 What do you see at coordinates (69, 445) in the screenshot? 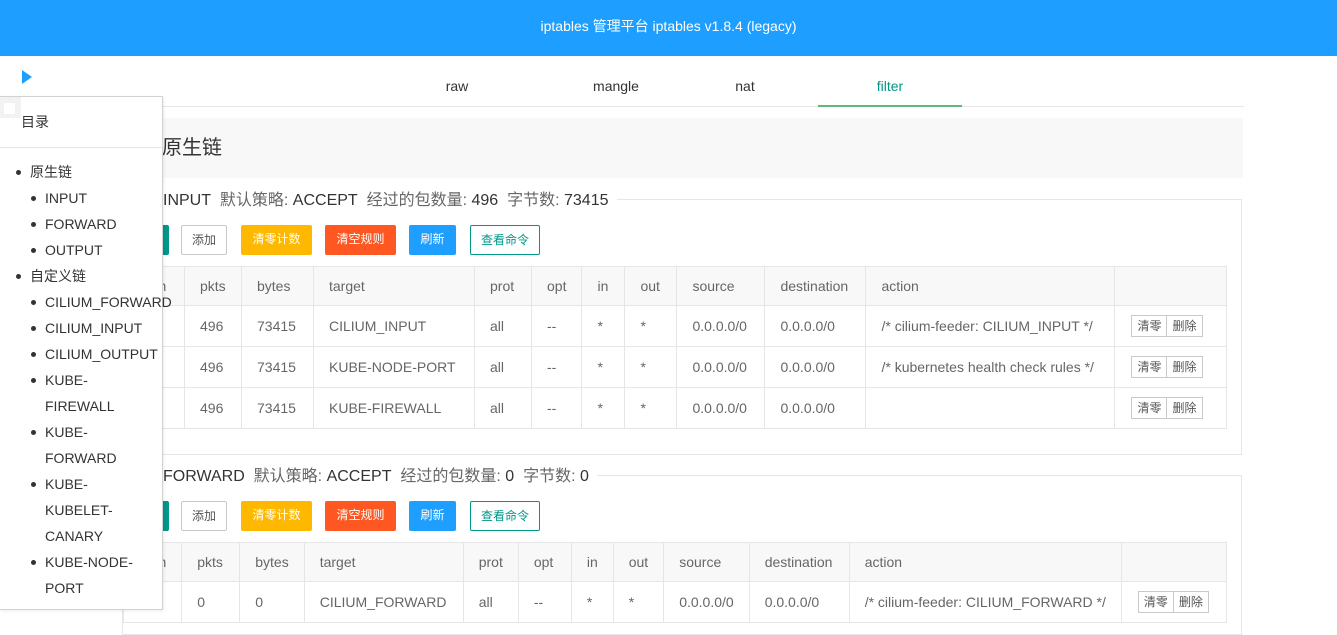
I see `toc-item-kube-forward: KUBE-FORWARD` at bounding box center [69, 445].